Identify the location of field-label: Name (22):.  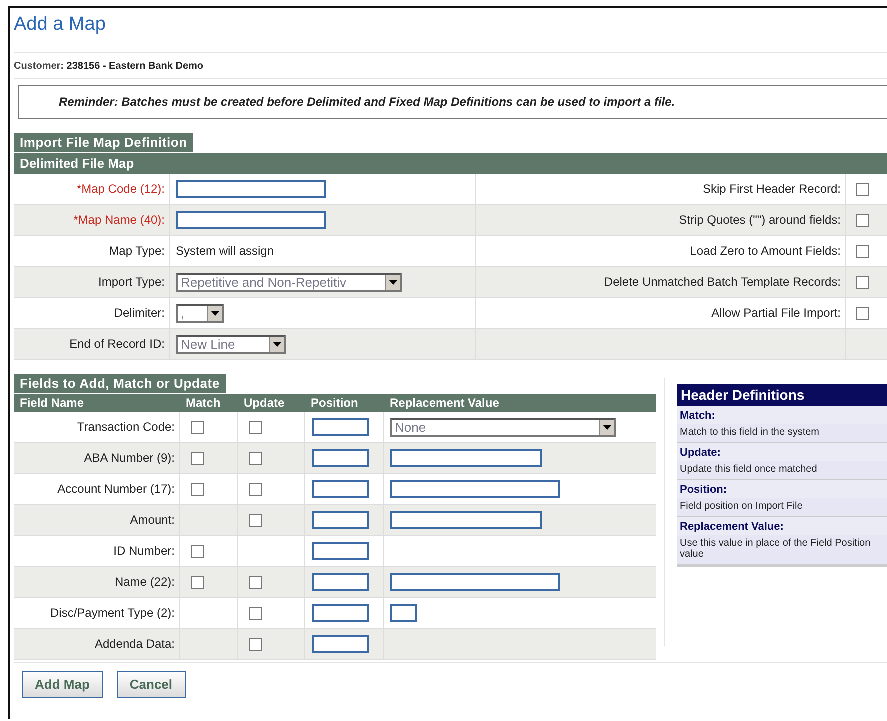
(144, 582).